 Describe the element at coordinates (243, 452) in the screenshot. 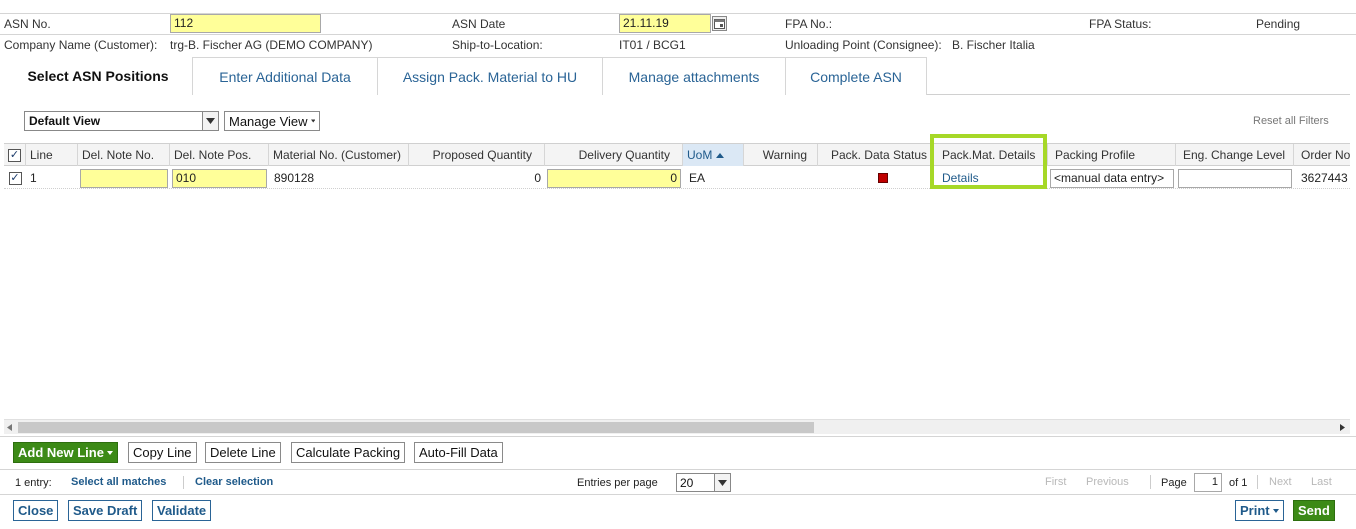

I see `delete-line-button: Delete Line` at that location.